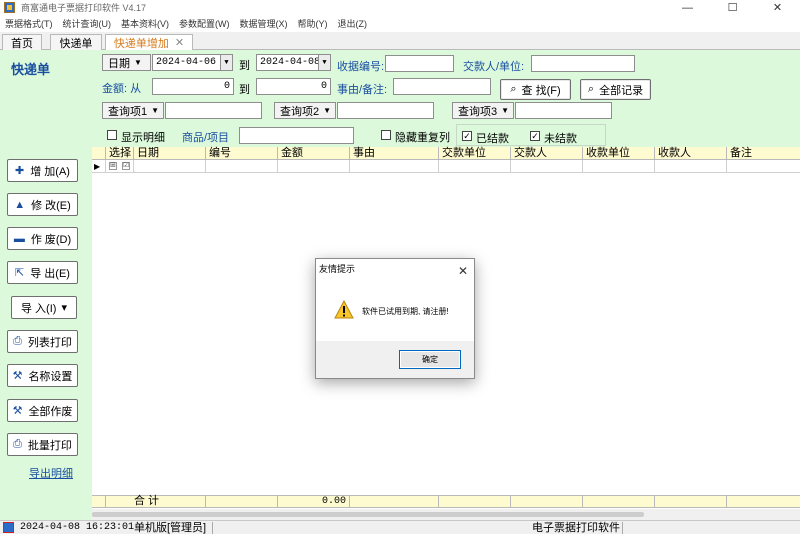 This screenshot has width=800, height=534. What do you see at coordinates (120, 166) in the screenshot?
I see `select-cell: ⊞ ☑` at bounding box center [120, 166].